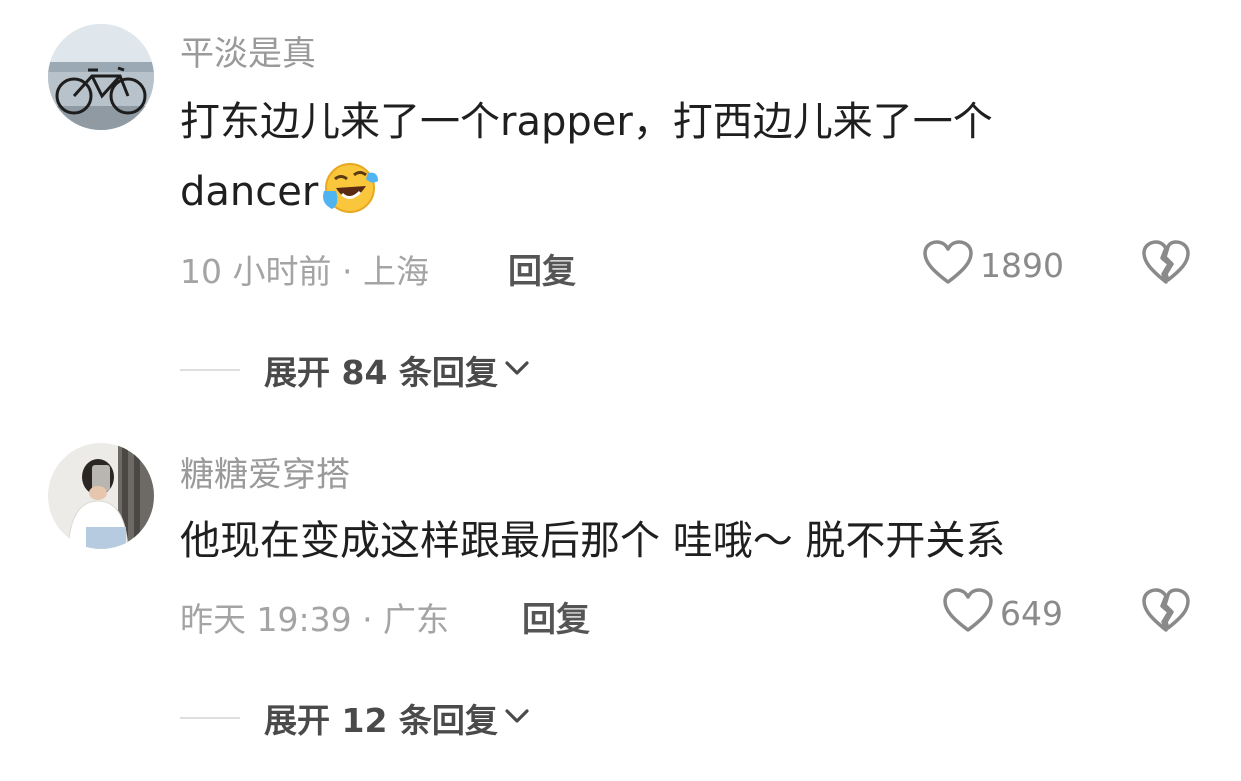 Image resolution: width=1241 pixels, height=781 pixels. What do you see at coordinates (101, 496) in the screenshot?
I see `avatar-person` at bounding box center [101, 496].